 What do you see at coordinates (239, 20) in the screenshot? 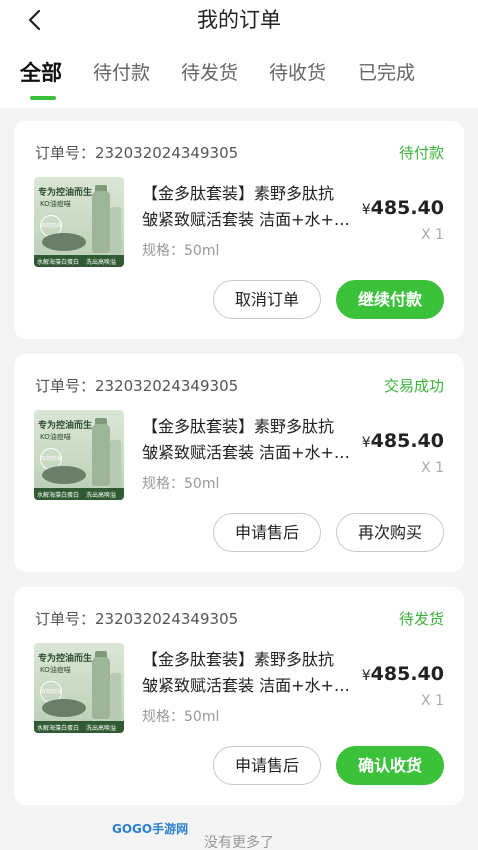
I see `page-title: 我的订单` at bounding box center [239, 20].